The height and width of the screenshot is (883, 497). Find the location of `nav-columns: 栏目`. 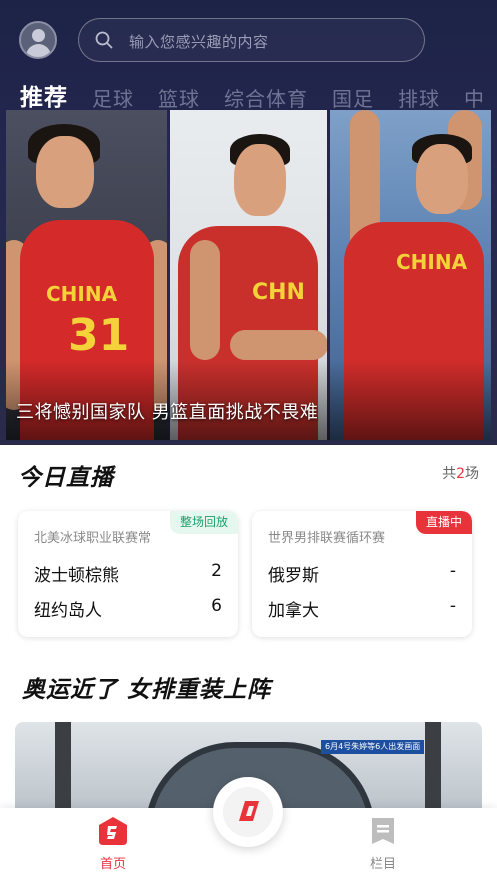

nav-columns: 栏目 is located at coordinates (383, 844).